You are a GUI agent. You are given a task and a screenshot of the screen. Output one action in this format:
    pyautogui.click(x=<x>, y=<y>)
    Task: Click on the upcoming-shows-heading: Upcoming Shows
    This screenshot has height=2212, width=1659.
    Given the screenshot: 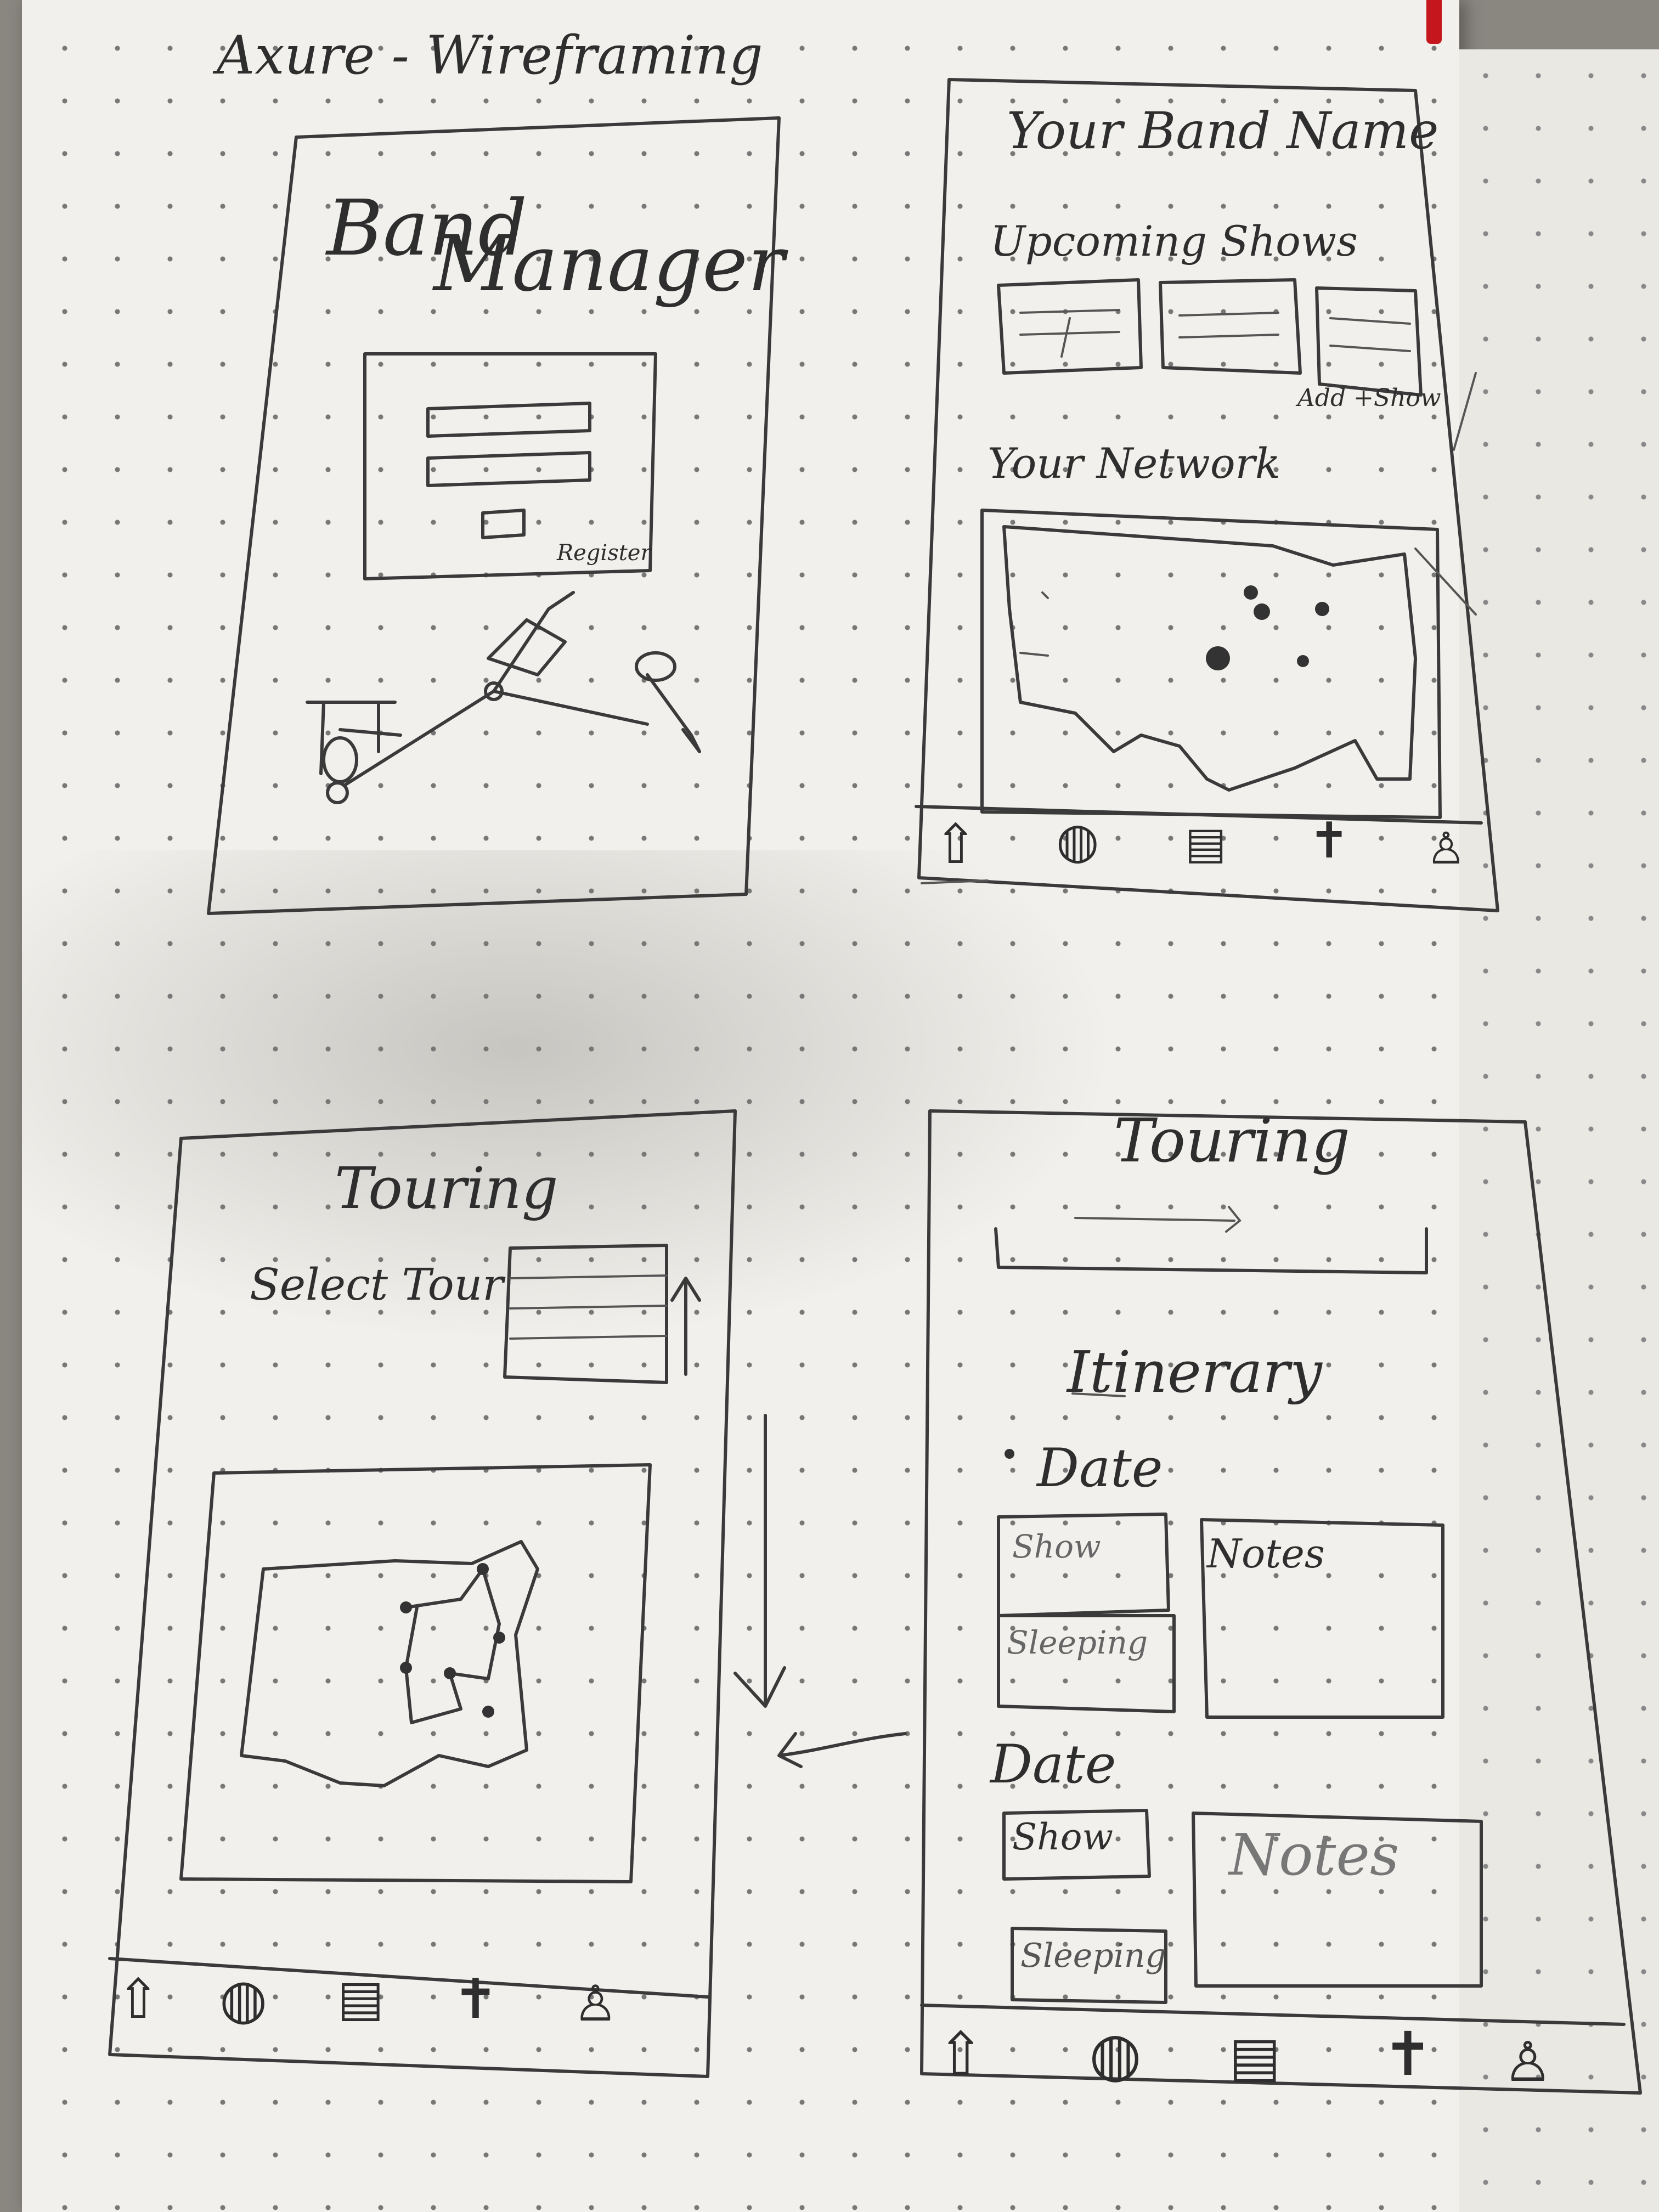 What is the action you would take?
    pyautogui.click(x=1174, y=241)
    